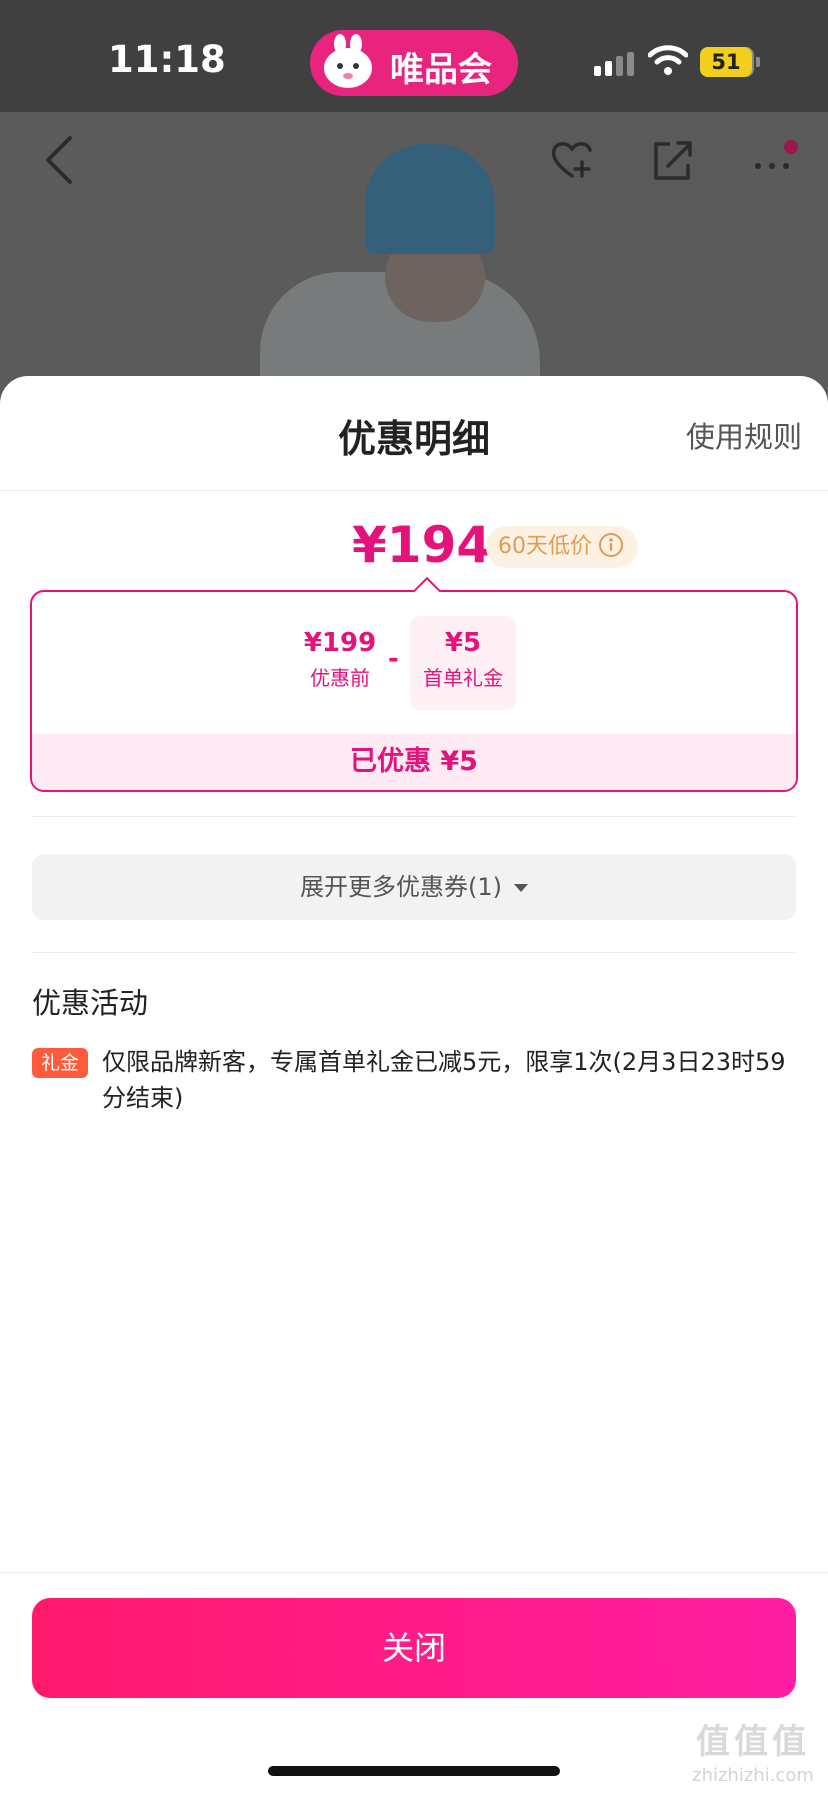  Describe the element at coordinates (340, 643) in the screenshot. I see `price-before-amount: ¥199` at that location.